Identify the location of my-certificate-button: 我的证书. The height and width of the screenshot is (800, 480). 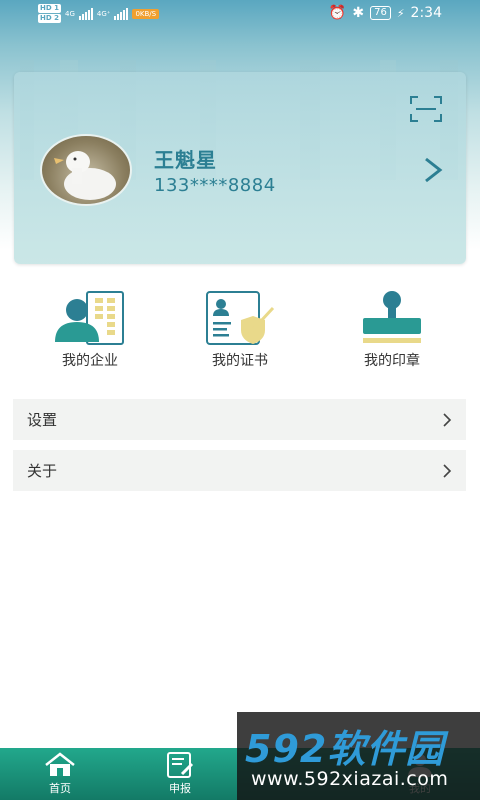
(240, 330).